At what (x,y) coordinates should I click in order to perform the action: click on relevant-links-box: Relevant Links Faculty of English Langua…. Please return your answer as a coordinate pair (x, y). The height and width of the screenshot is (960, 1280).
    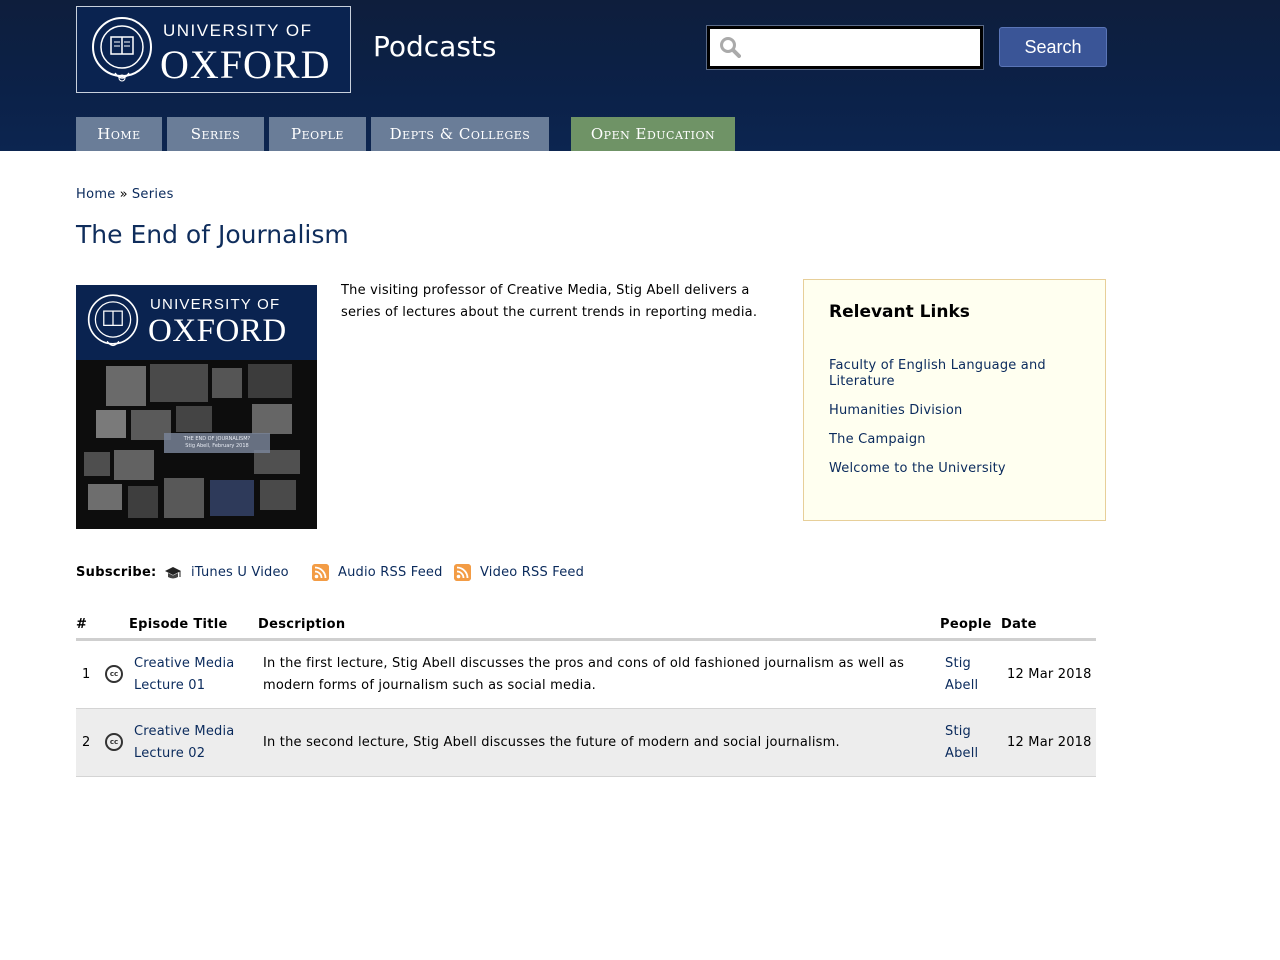
    Looking at the image, I should click on (954, 400).